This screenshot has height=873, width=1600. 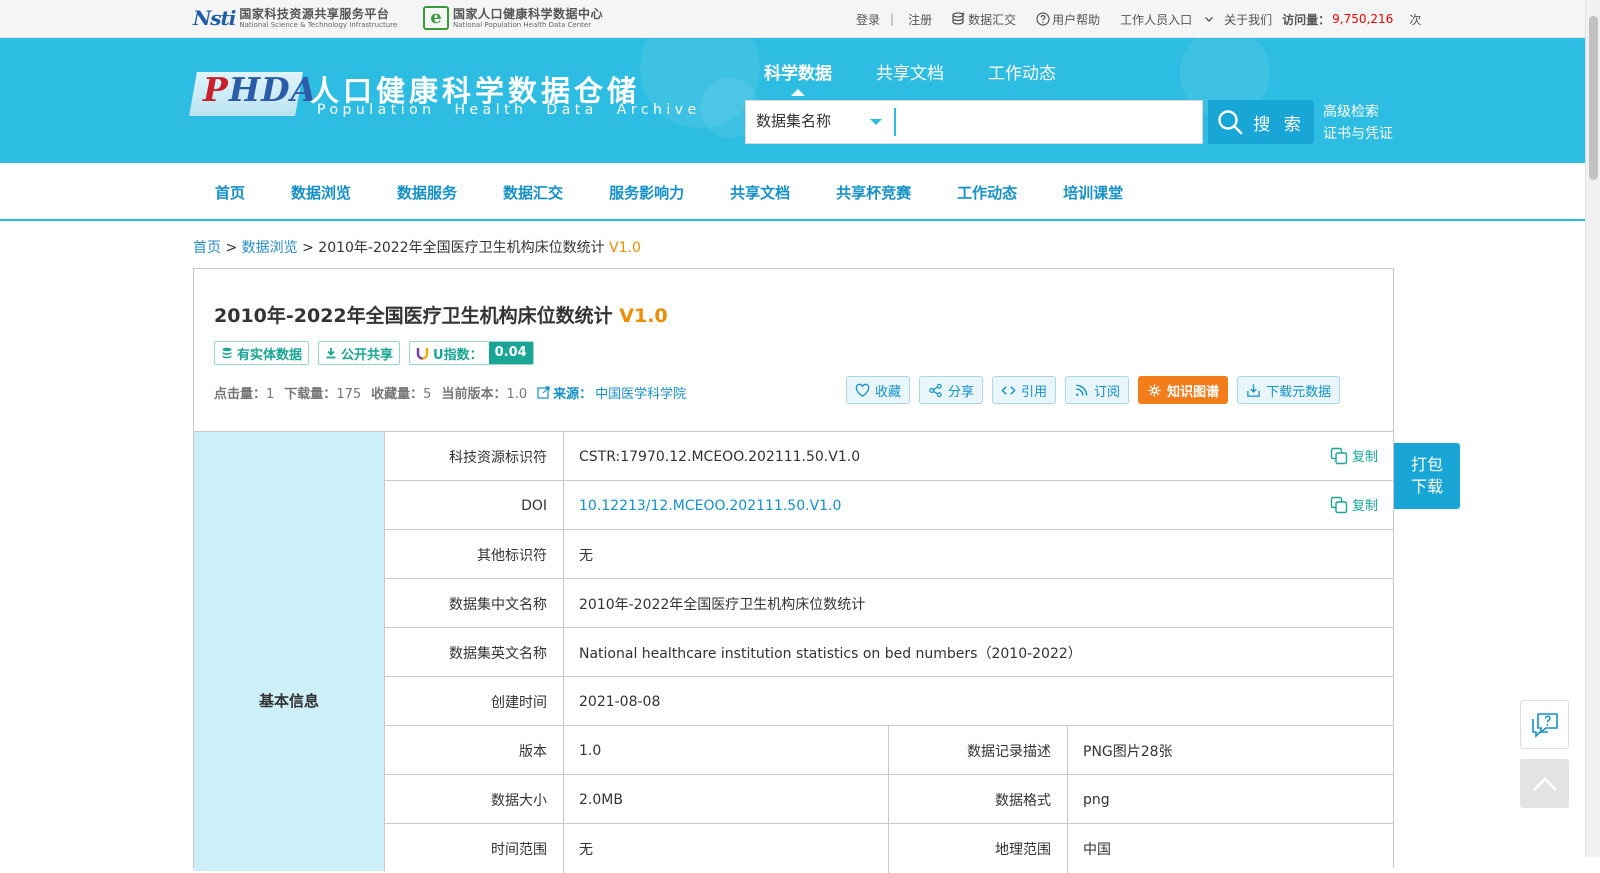 What do you see at coordinates (427, 394) in the screenshot?
I see `favorites-value: 5` at bounding box center [427, 394].